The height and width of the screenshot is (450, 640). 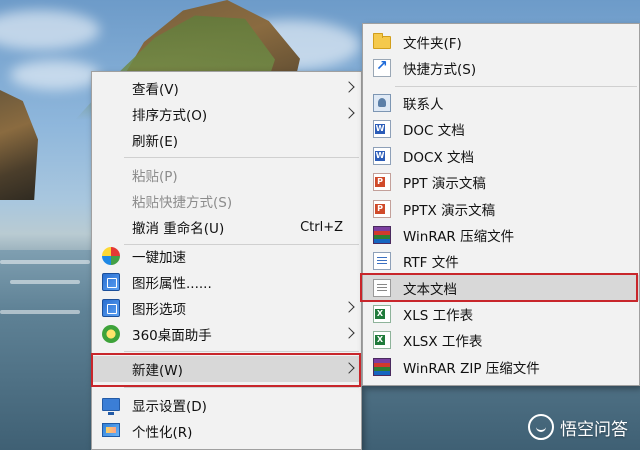 I want to click on menu-item-label: 粘贴快捷方式(S), so click(x=182, y=203).